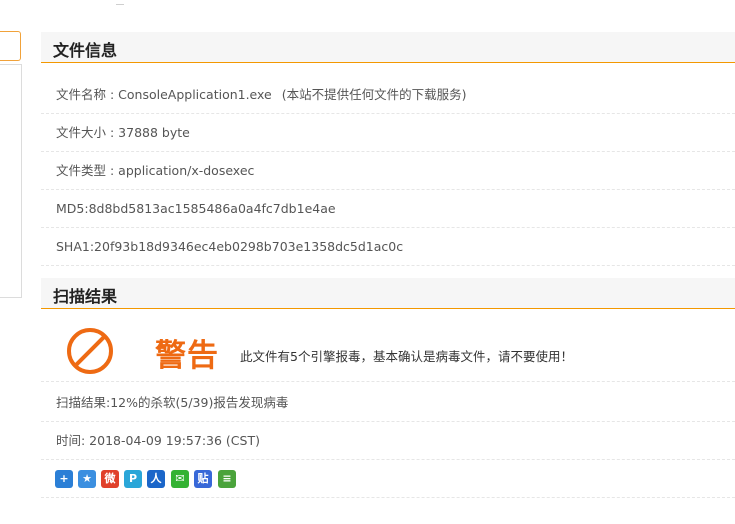  What do you see at coordinates (388, 293) in the screenshot?
I see `scan-result-header: 扫描结果` at bounding box center [388, 293].